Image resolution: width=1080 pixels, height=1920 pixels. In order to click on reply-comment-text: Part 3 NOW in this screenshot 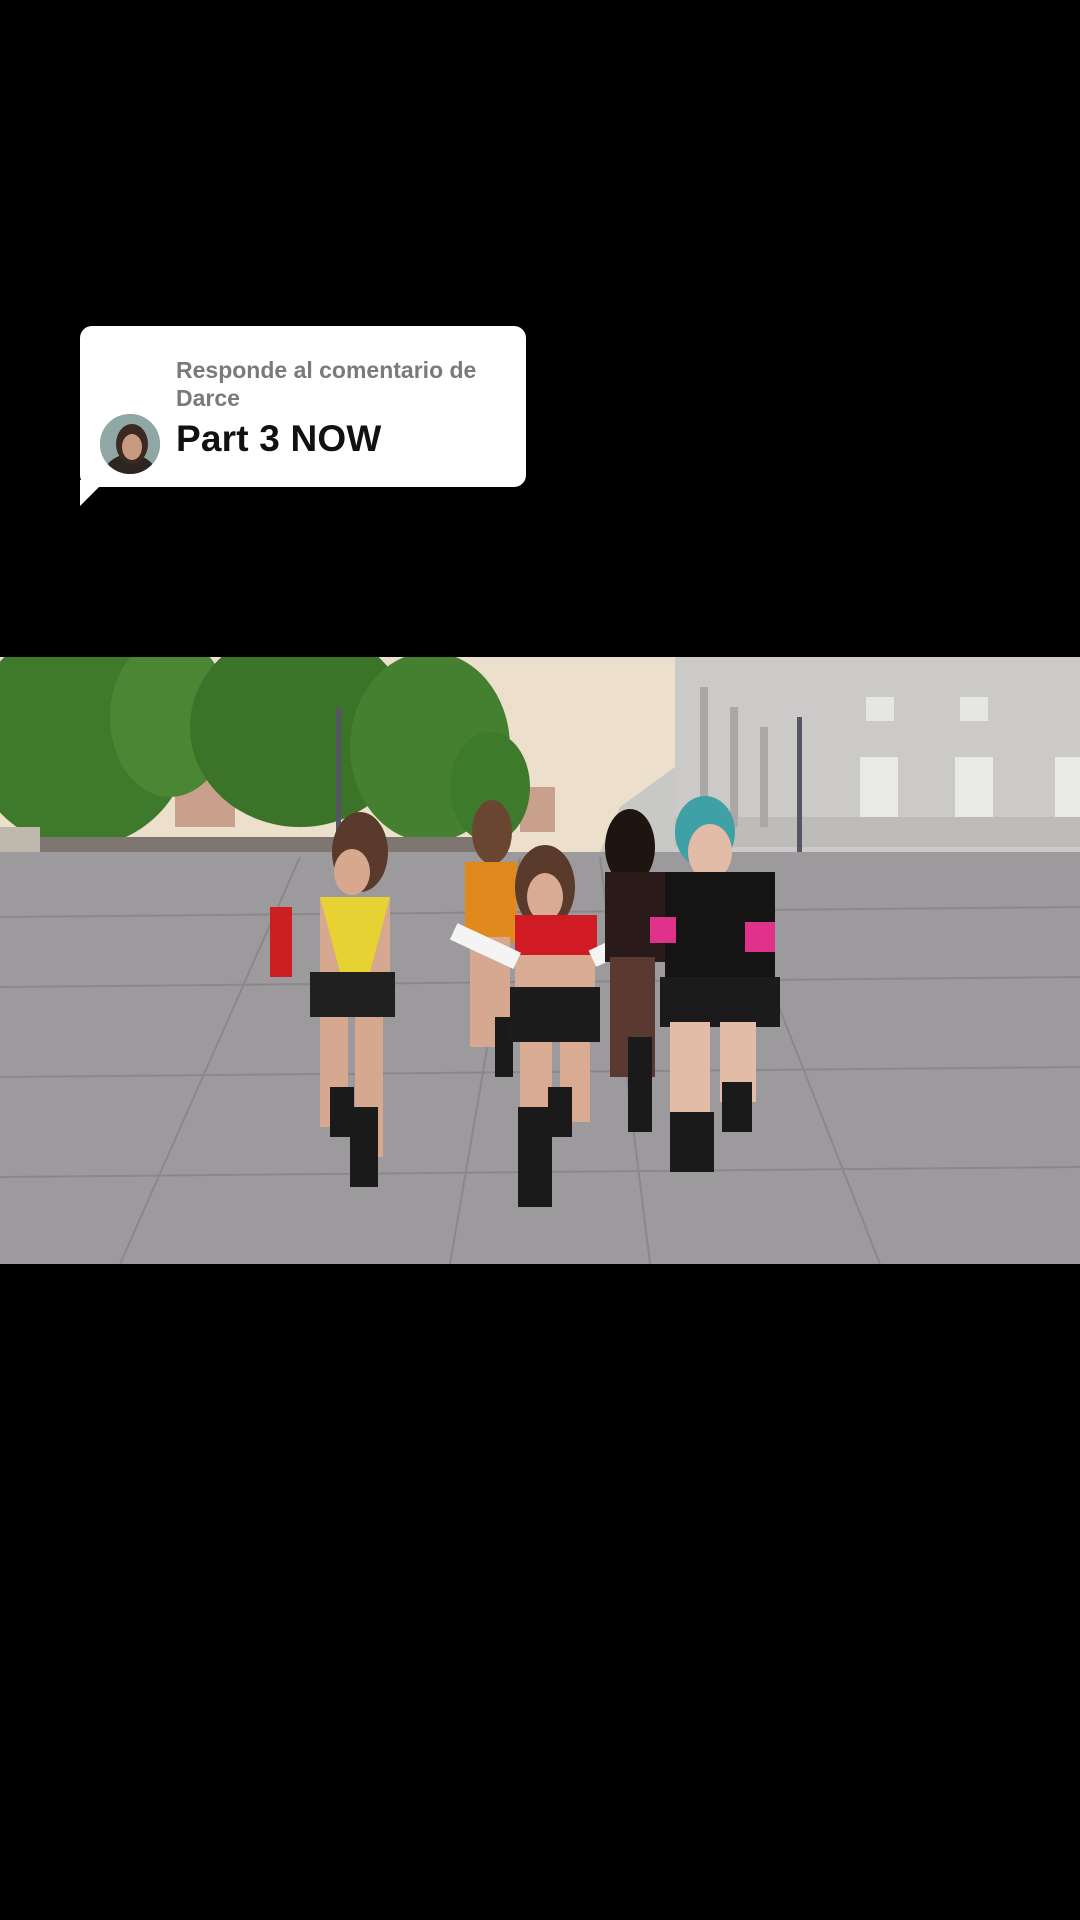, I will do `click(279, 438)`.